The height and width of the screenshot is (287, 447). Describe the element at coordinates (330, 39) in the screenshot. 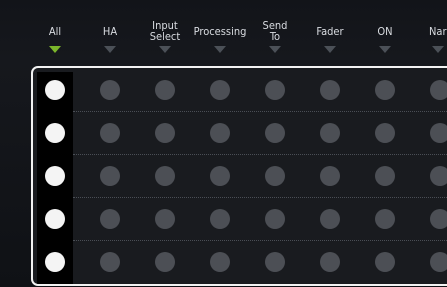

I see `column-header-fader: Fader` at that location.